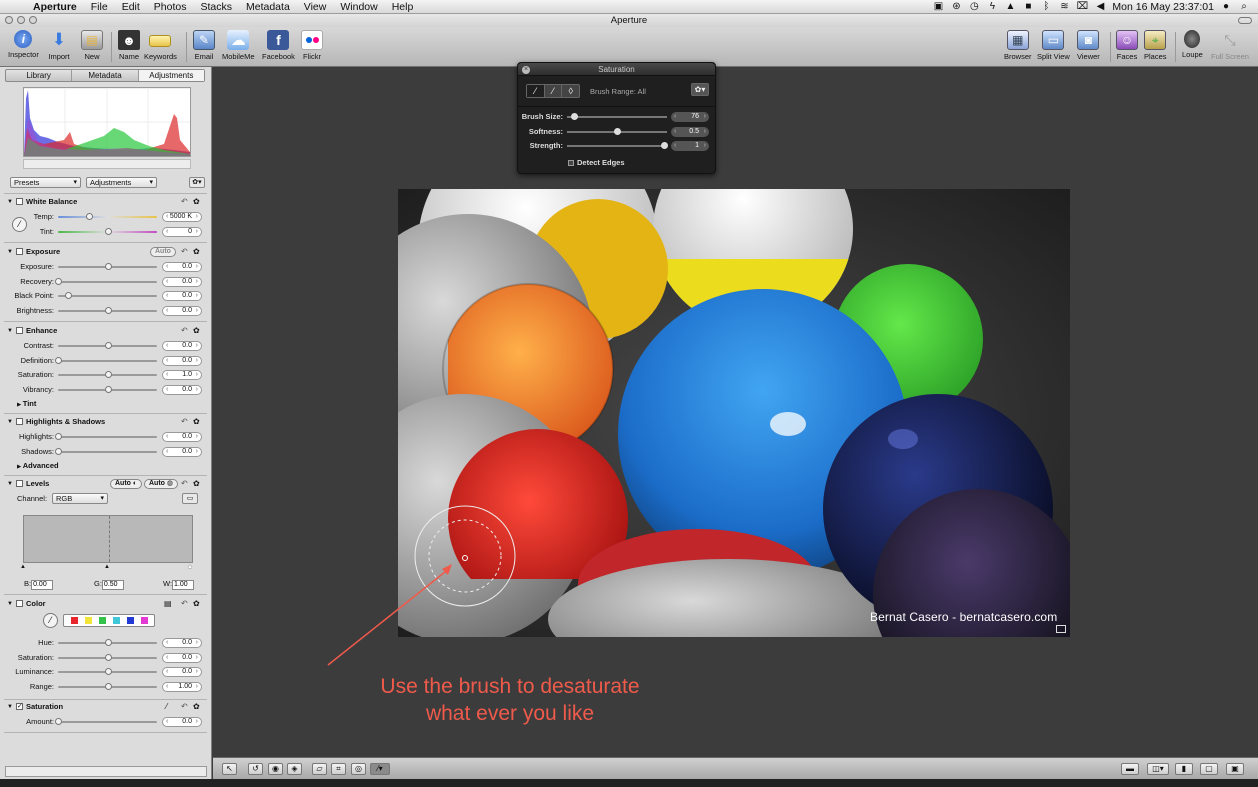  Describe the element at coordinates (197, 182) in the screenshot. I see `adjustments-gear-icon: ✿▾` at that location.